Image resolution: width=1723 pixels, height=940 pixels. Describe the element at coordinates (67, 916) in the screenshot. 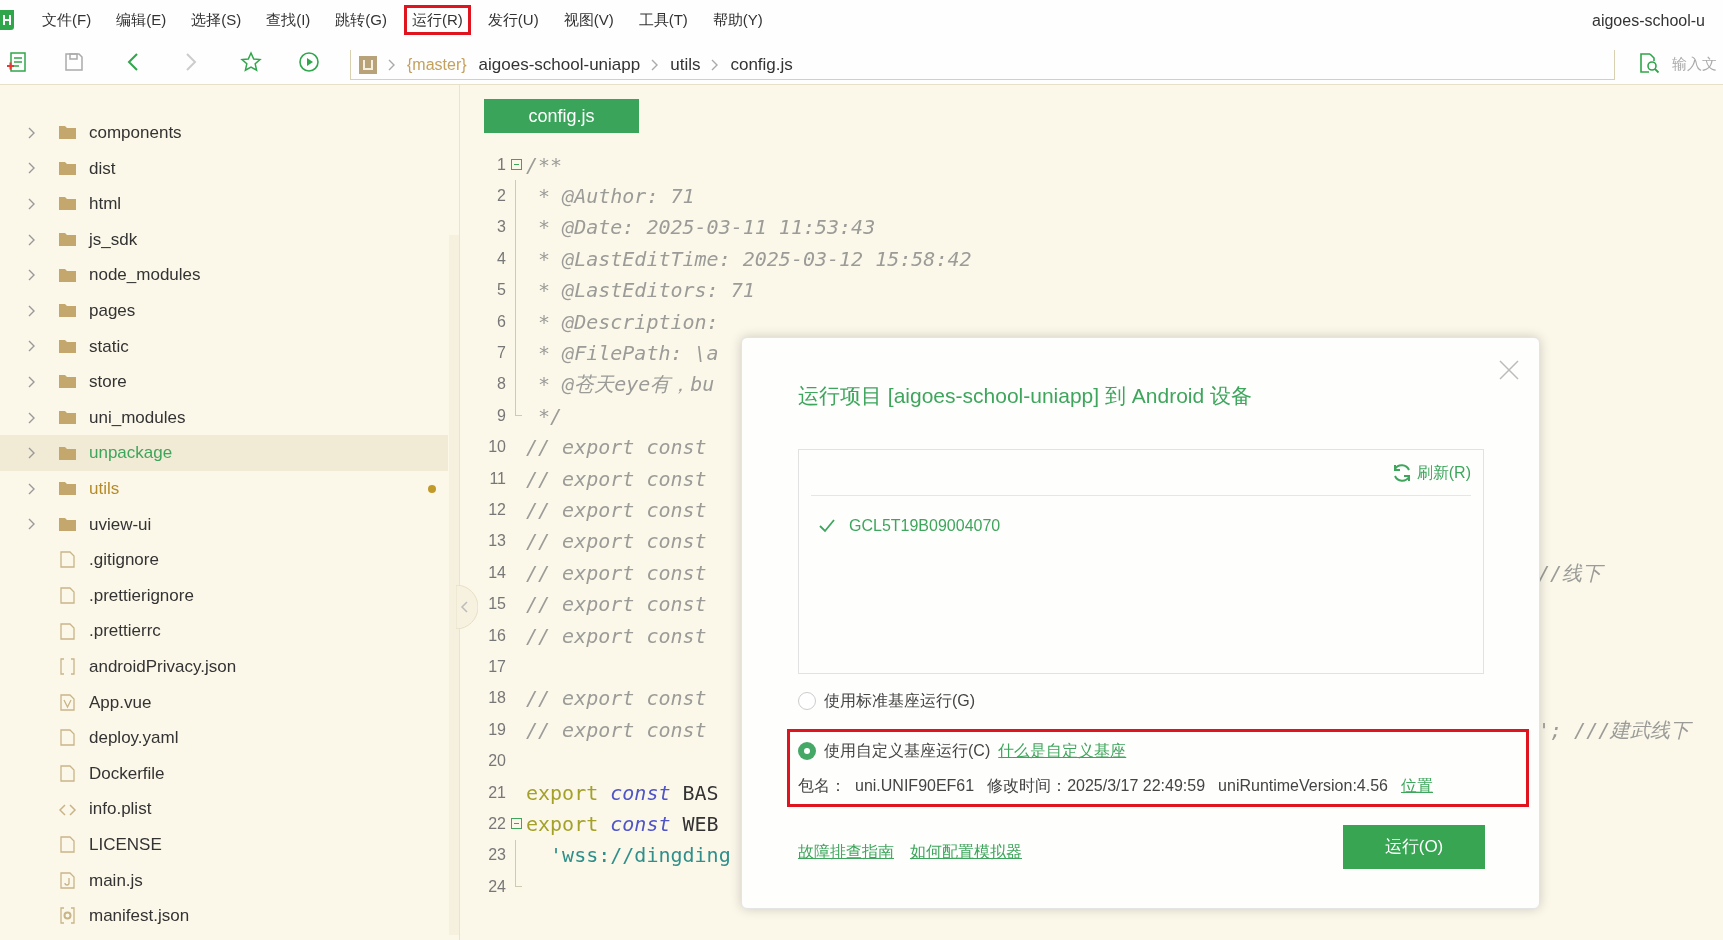

I see `gear-file-icon` at that location.